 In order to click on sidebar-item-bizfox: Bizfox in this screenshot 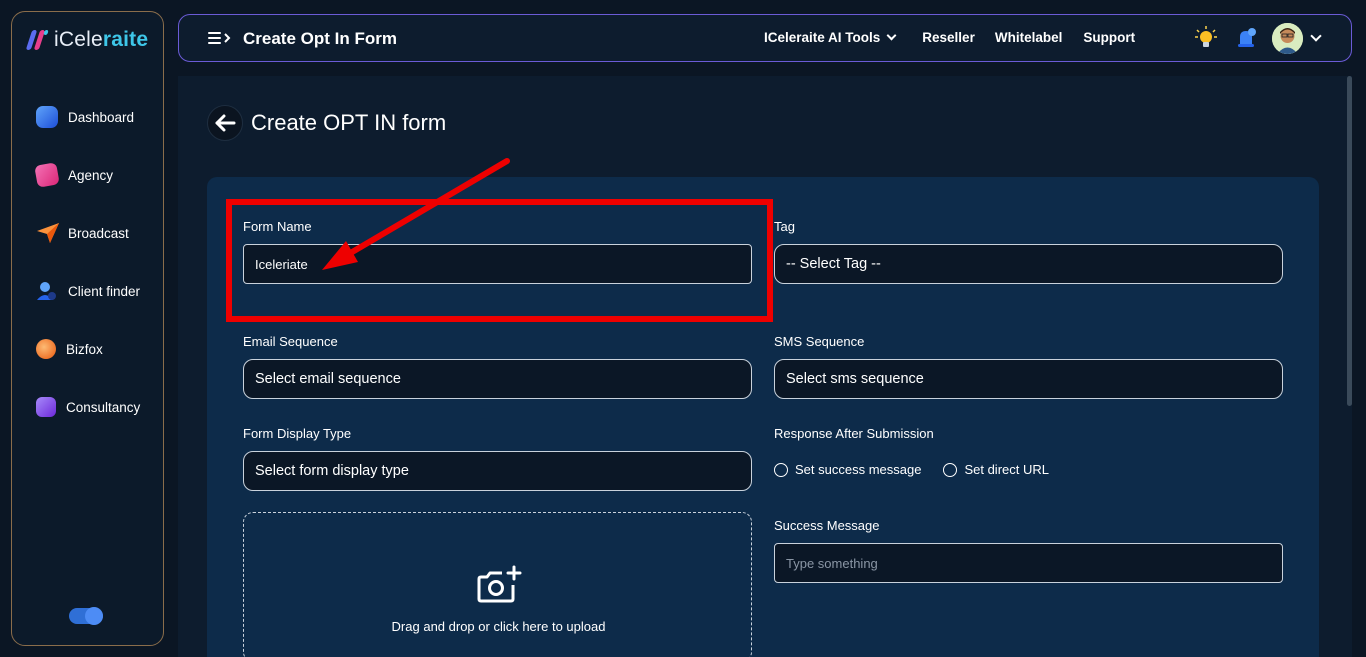, I will do `click(88, 349)`.